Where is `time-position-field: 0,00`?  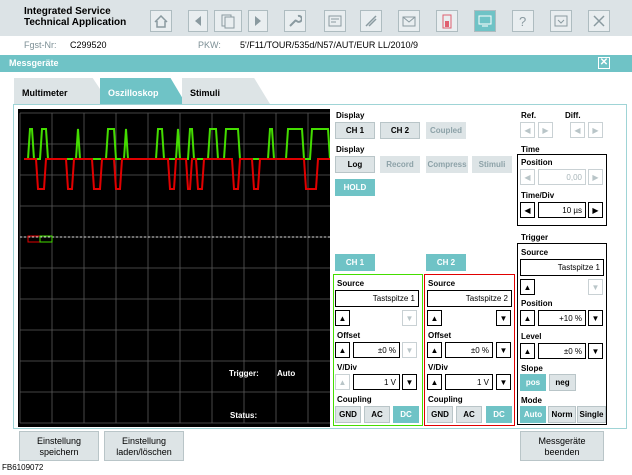 time-position-field: 0,00 is located at coordinates (562, 177).